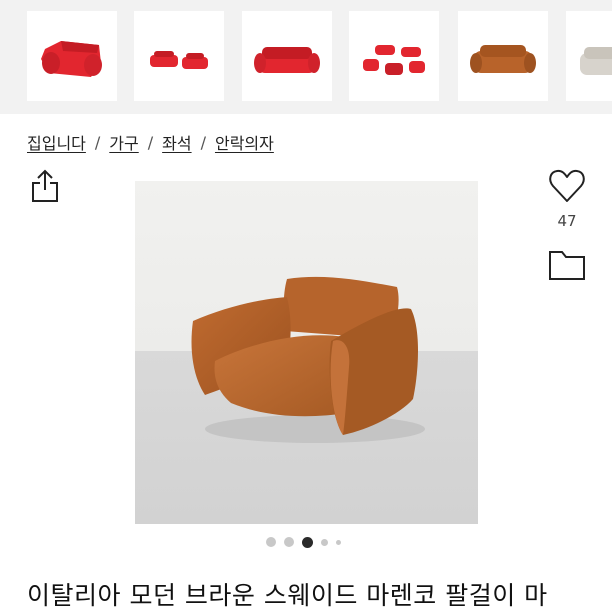 This screenshot has height=612, width=612. I want to click on breadcrumb-home: 집입니다, so click(56, 142).